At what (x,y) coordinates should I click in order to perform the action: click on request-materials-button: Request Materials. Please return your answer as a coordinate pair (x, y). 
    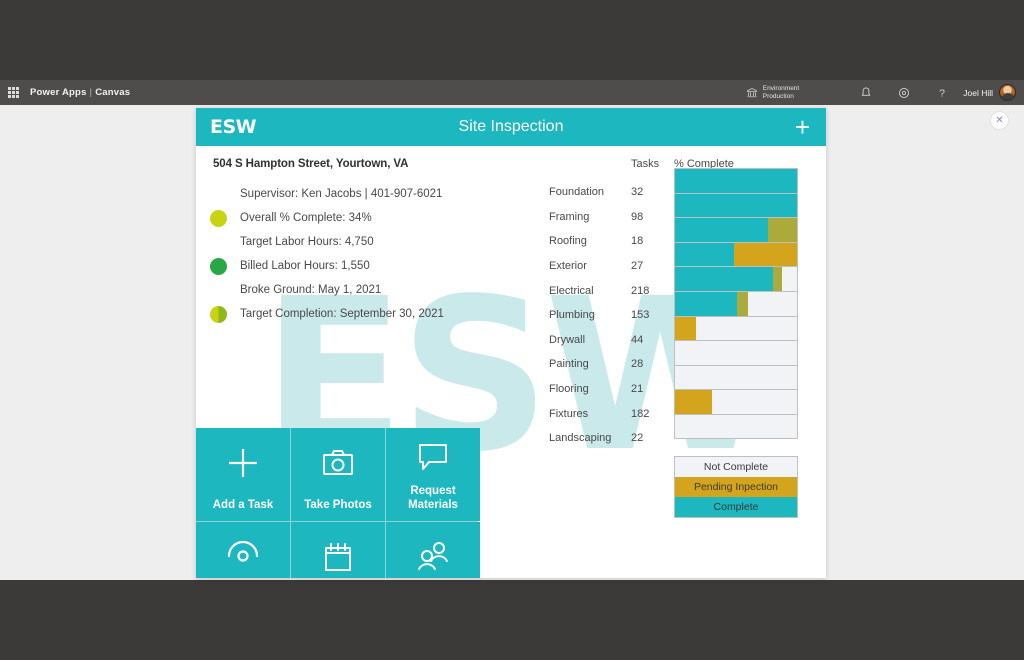
    Looking at the image, I should click on (433, 474).